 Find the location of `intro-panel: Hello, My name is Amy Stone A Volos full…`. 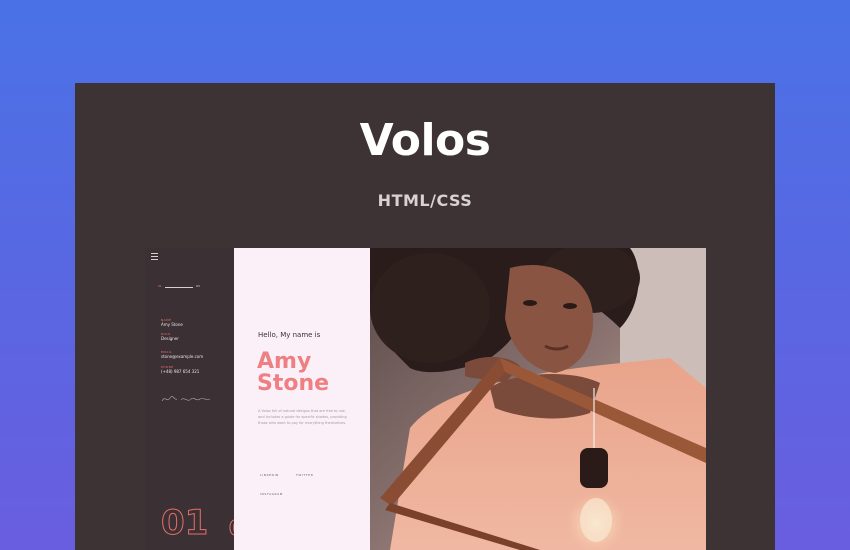

intro-panel: Hello, My name is Amy Stone A Volos full… is located at coordinates (302, 399).